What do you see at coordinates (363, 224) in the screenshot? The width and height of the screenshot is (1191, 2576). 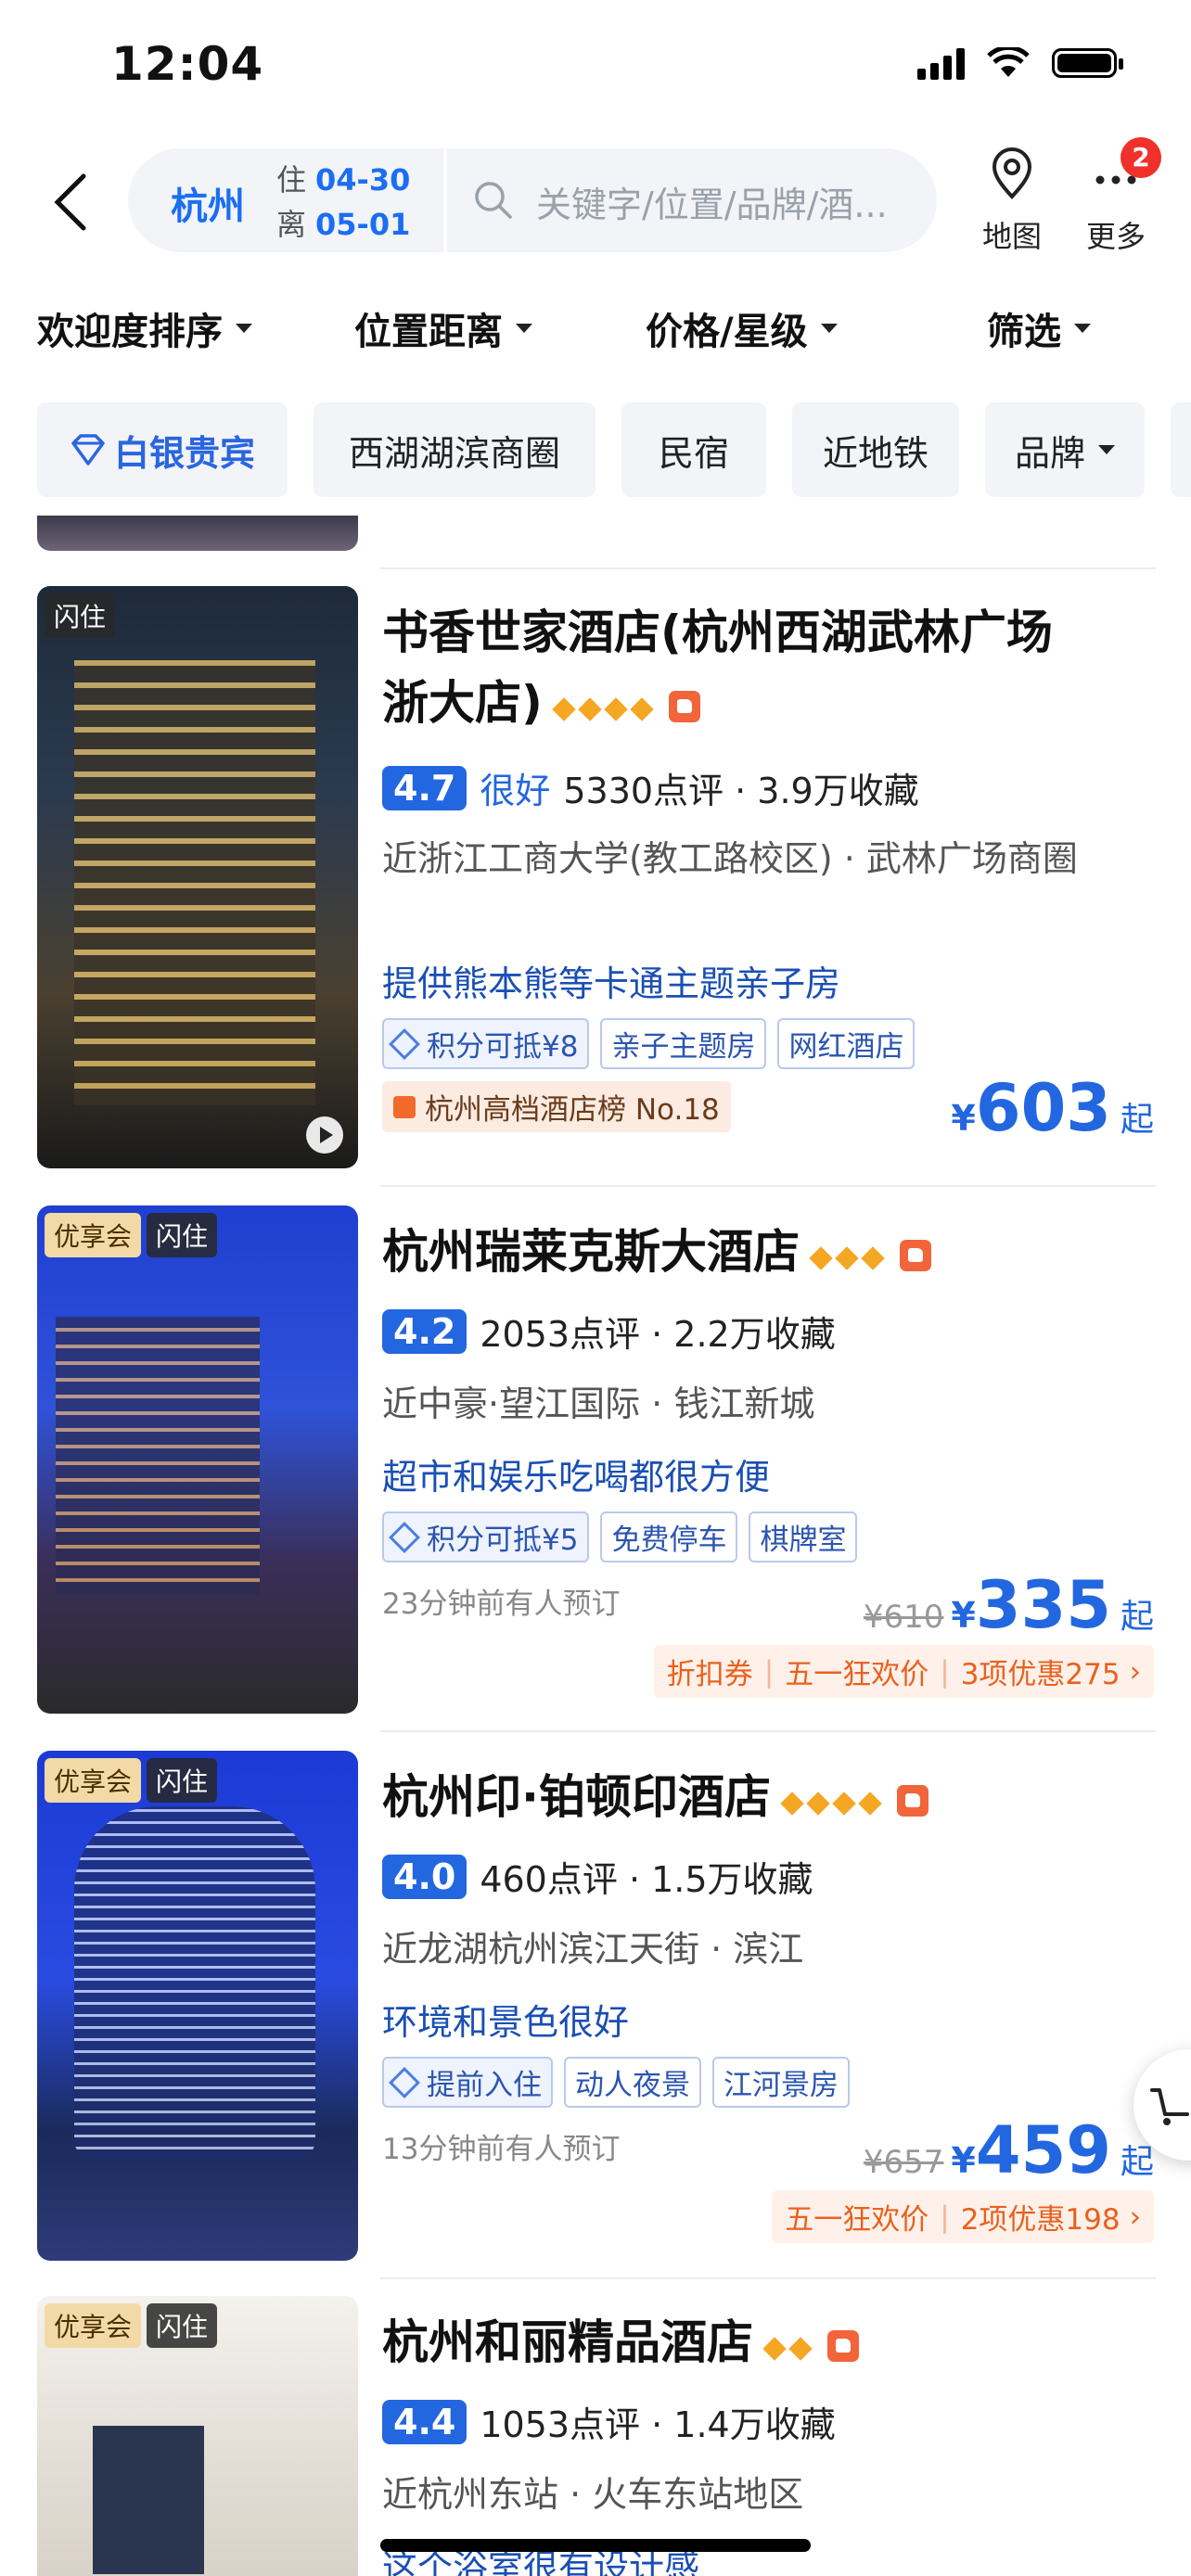 I see `checkout-date: 05-01` at bounding box center [363, 224].